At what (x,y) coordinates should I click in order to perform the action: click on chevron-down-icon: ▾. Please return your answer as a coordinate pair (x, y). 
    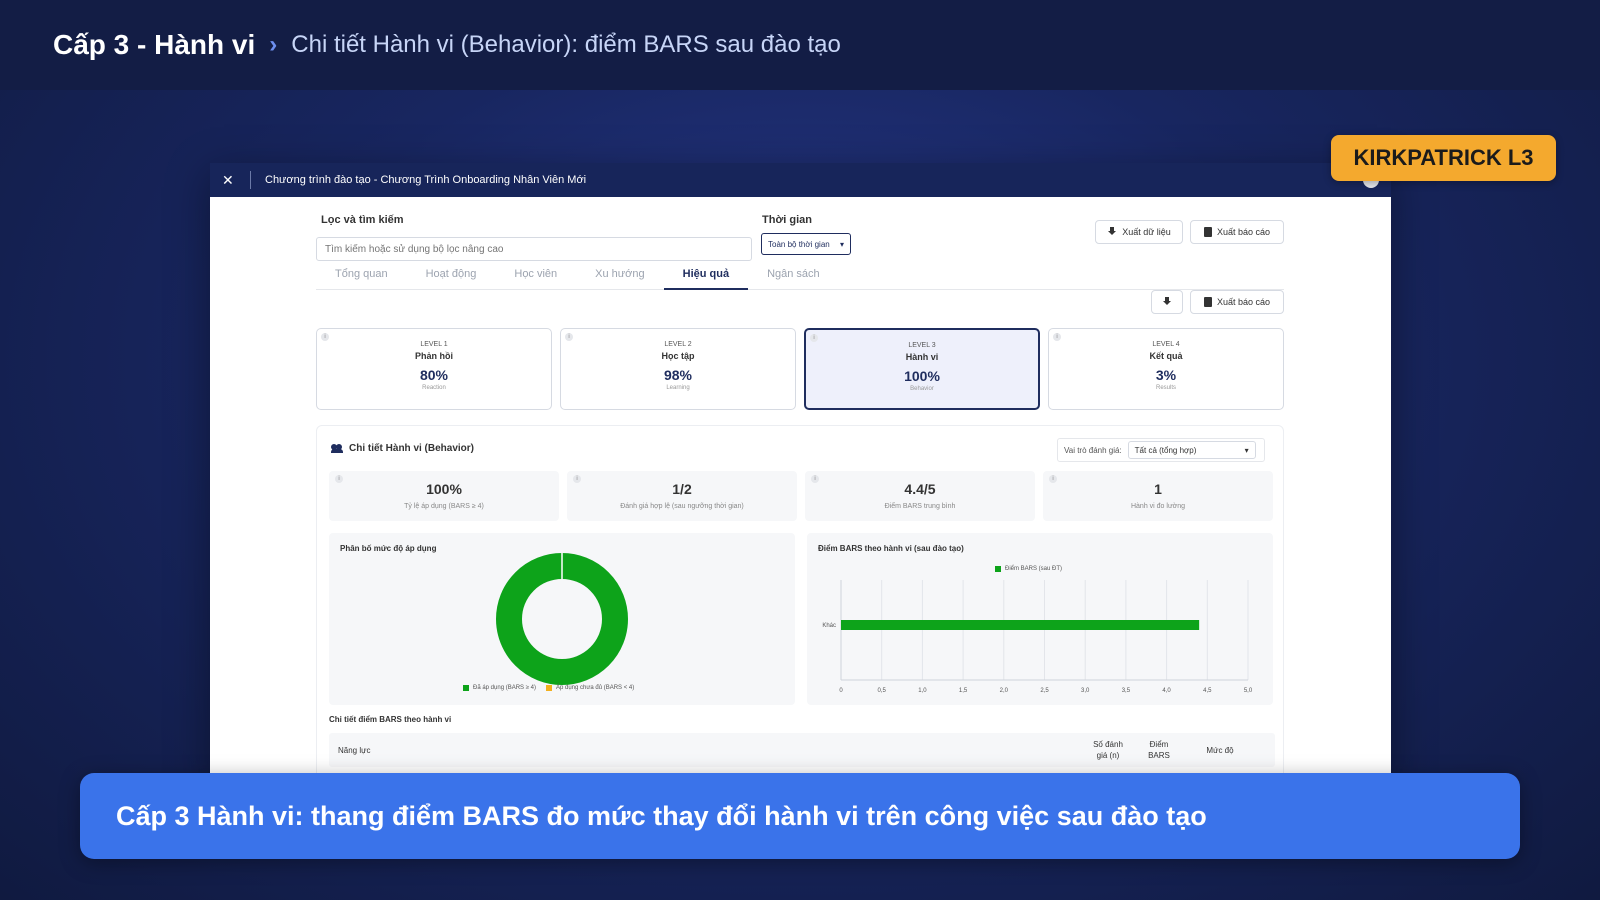
    Looking at the image, I should click on (1246, 450).